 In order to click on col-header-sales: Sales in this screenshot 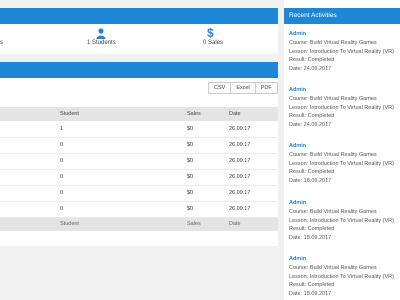, I will do `click(208, 114)`.